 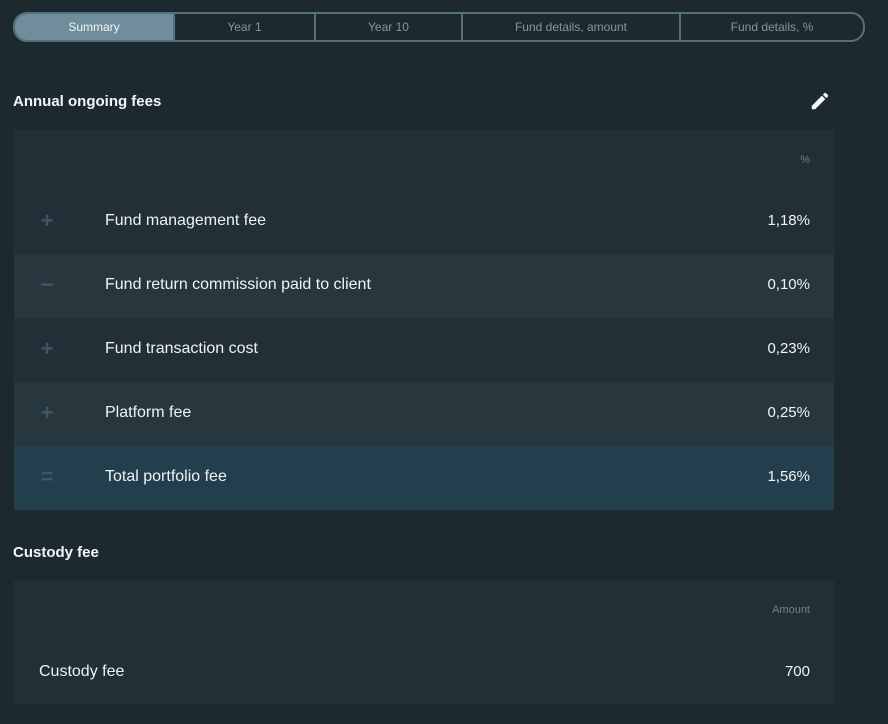 I want to click on tab-year-10: Year 10, so click(x=387, y=27).